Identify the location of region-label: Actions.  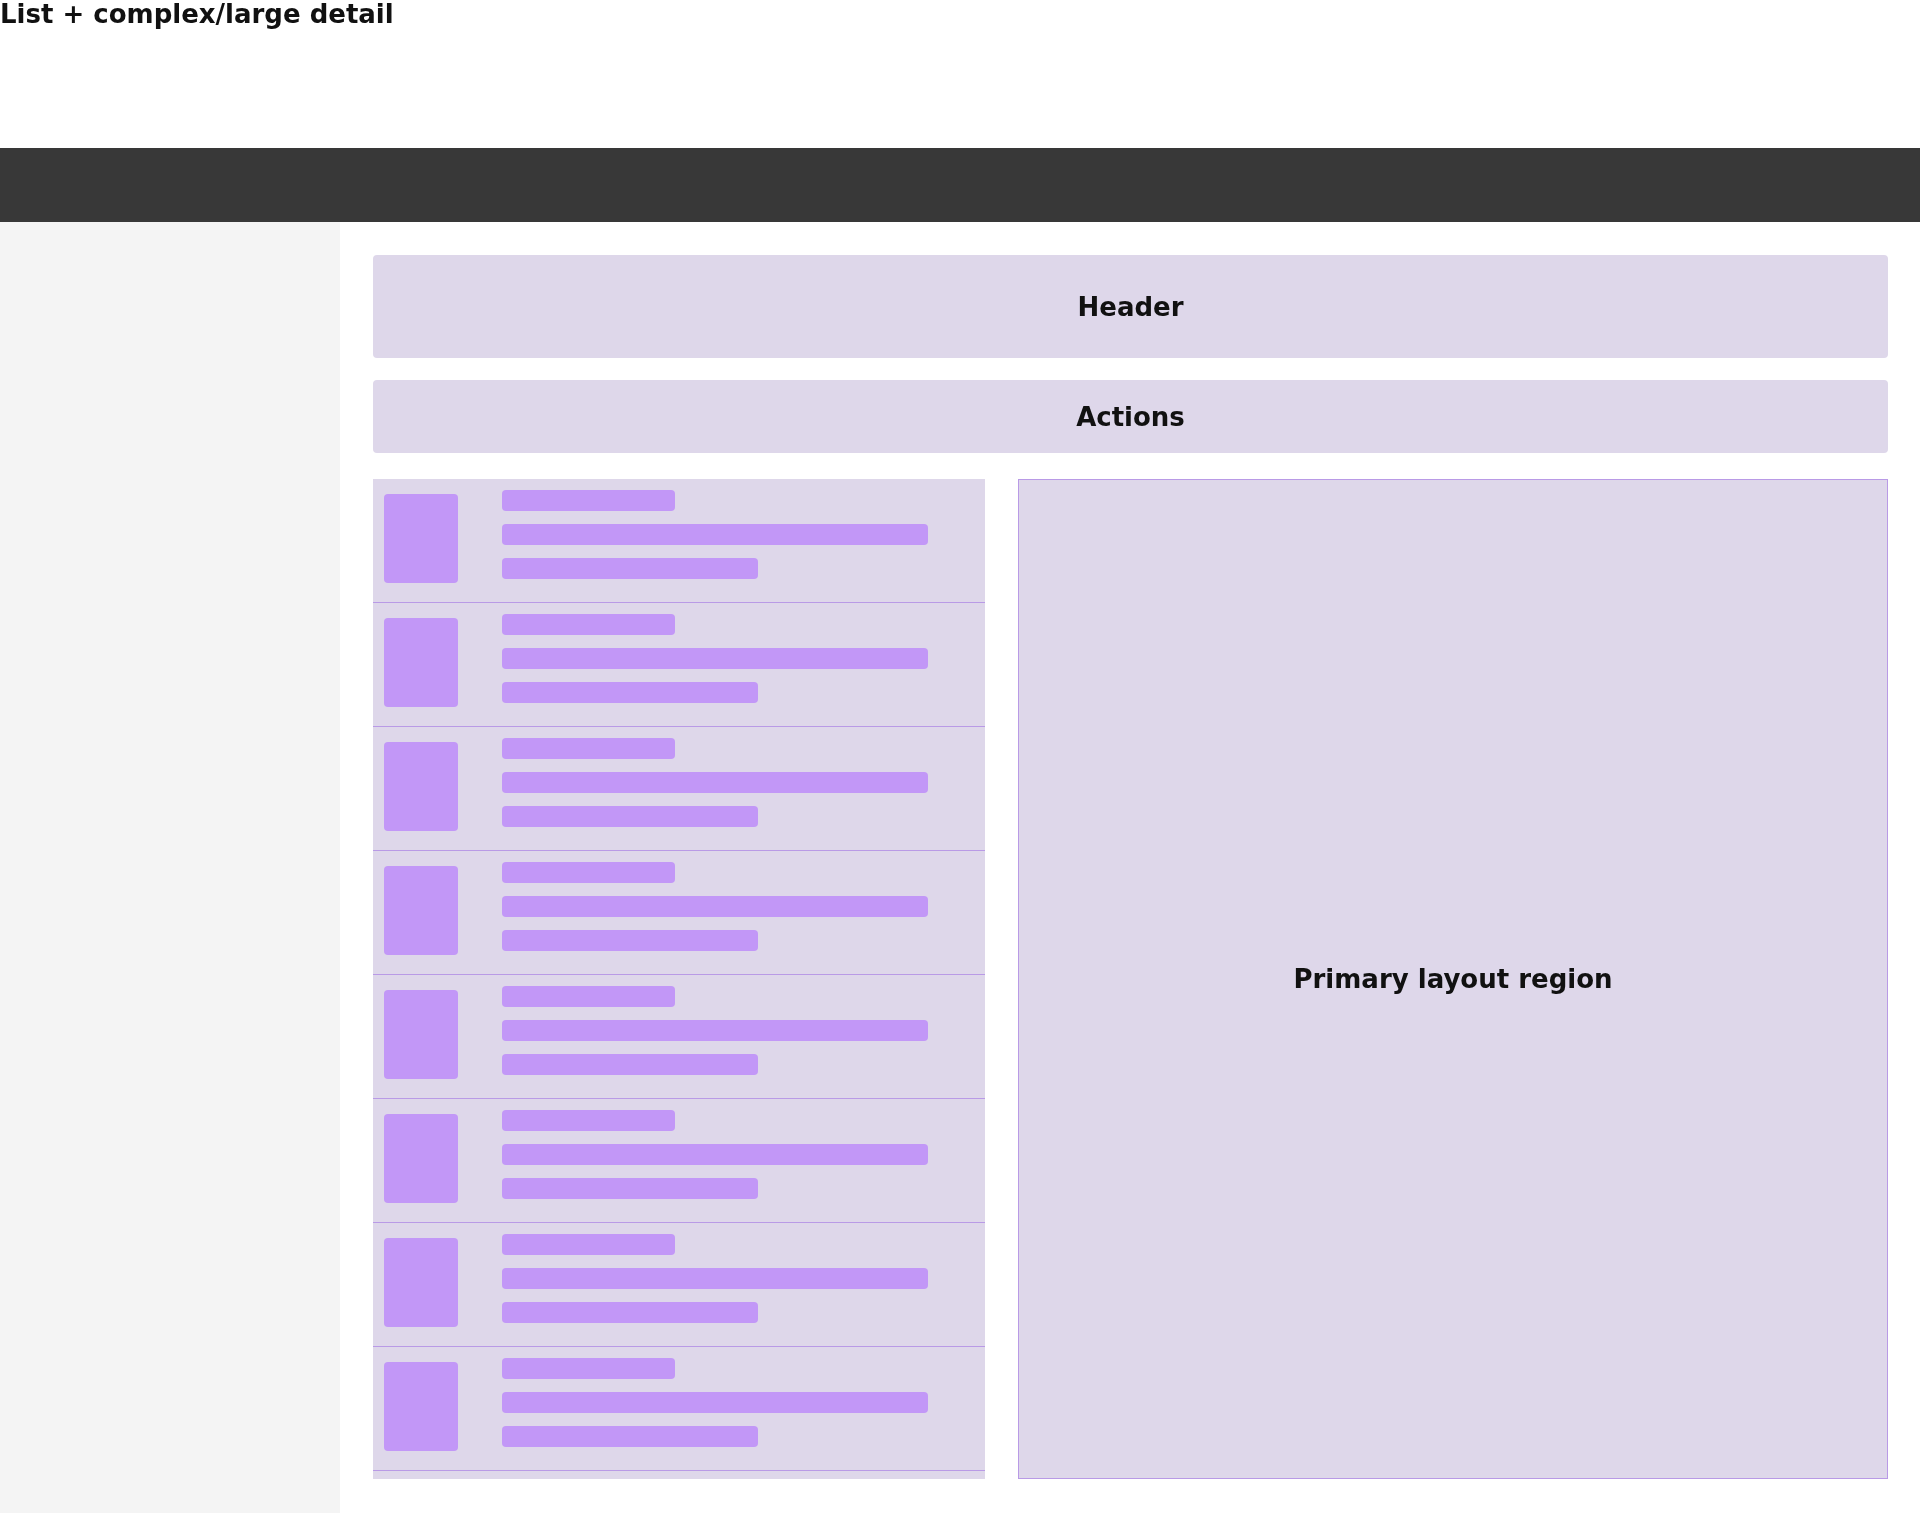
(1130, 416).